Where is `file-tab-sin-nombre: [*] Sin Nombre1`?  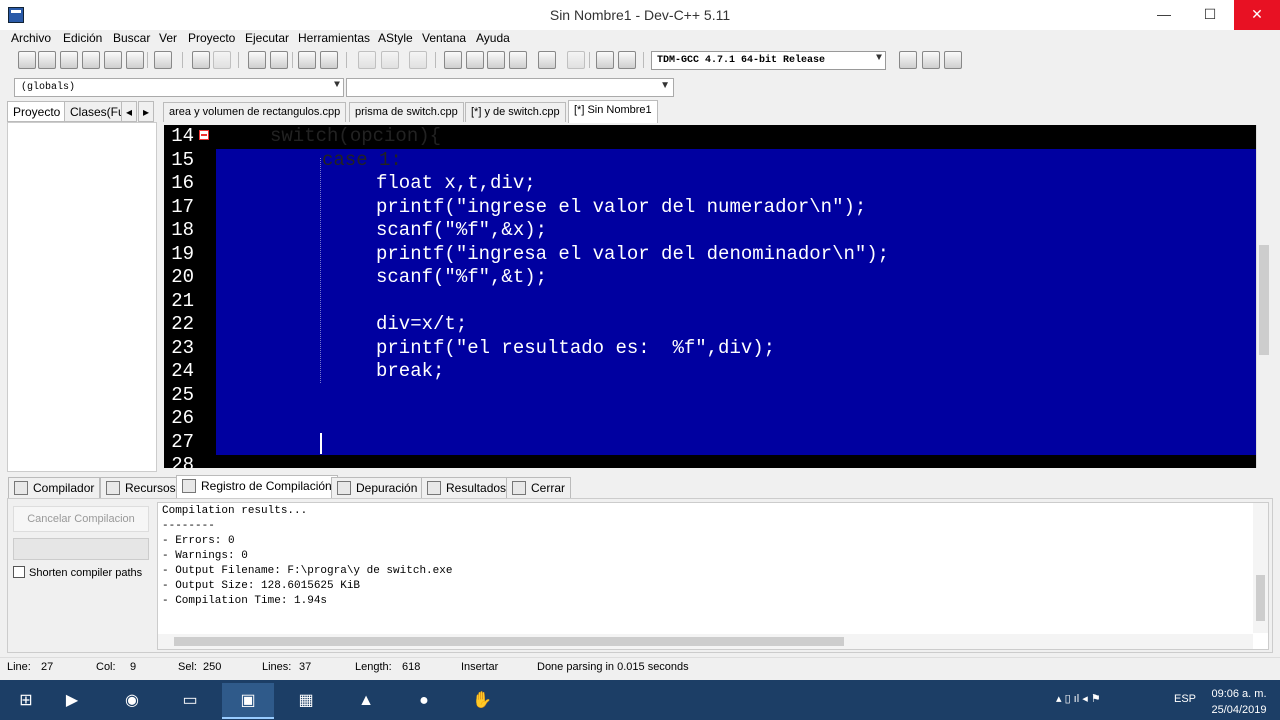 file-tab-sin-nombre: [*] Sin Nombre1 is located at coordinates (613, 111).